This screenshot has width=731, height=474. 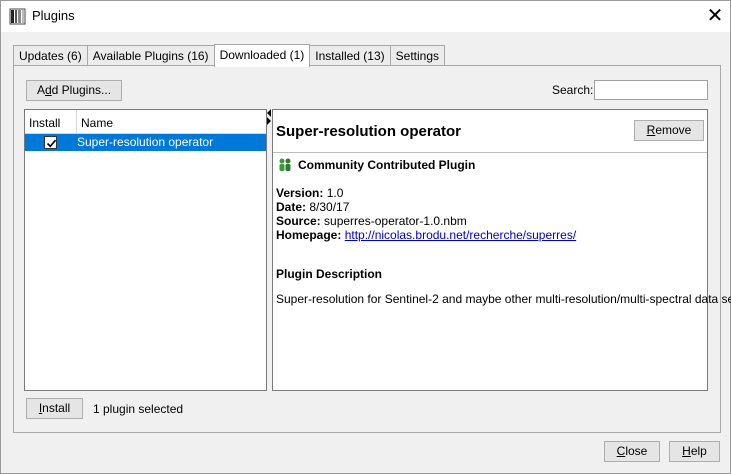 I want to click on source-row: Source: superres-operator-1.0.nbm, so click(x=371, y=221).